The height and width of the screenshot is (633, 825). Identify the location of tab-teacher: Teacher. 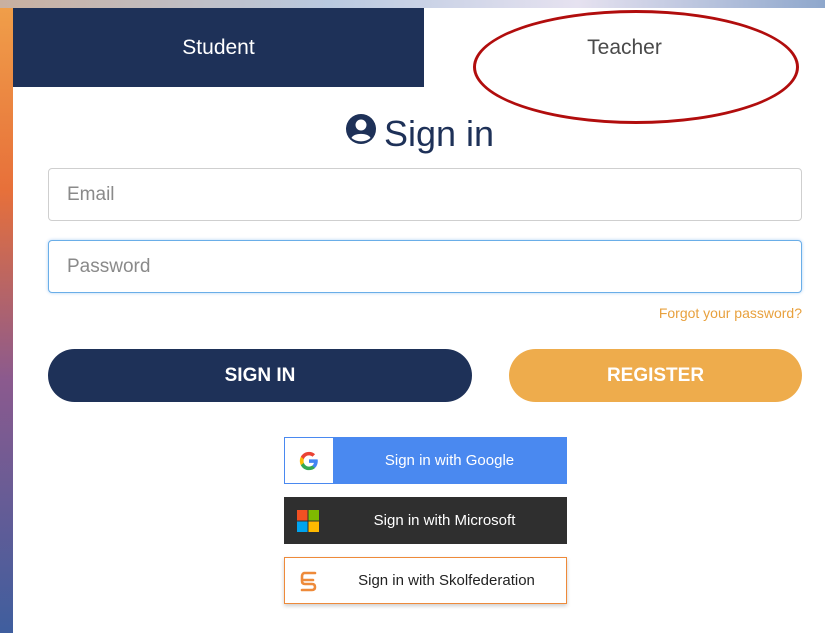
(624, 47).